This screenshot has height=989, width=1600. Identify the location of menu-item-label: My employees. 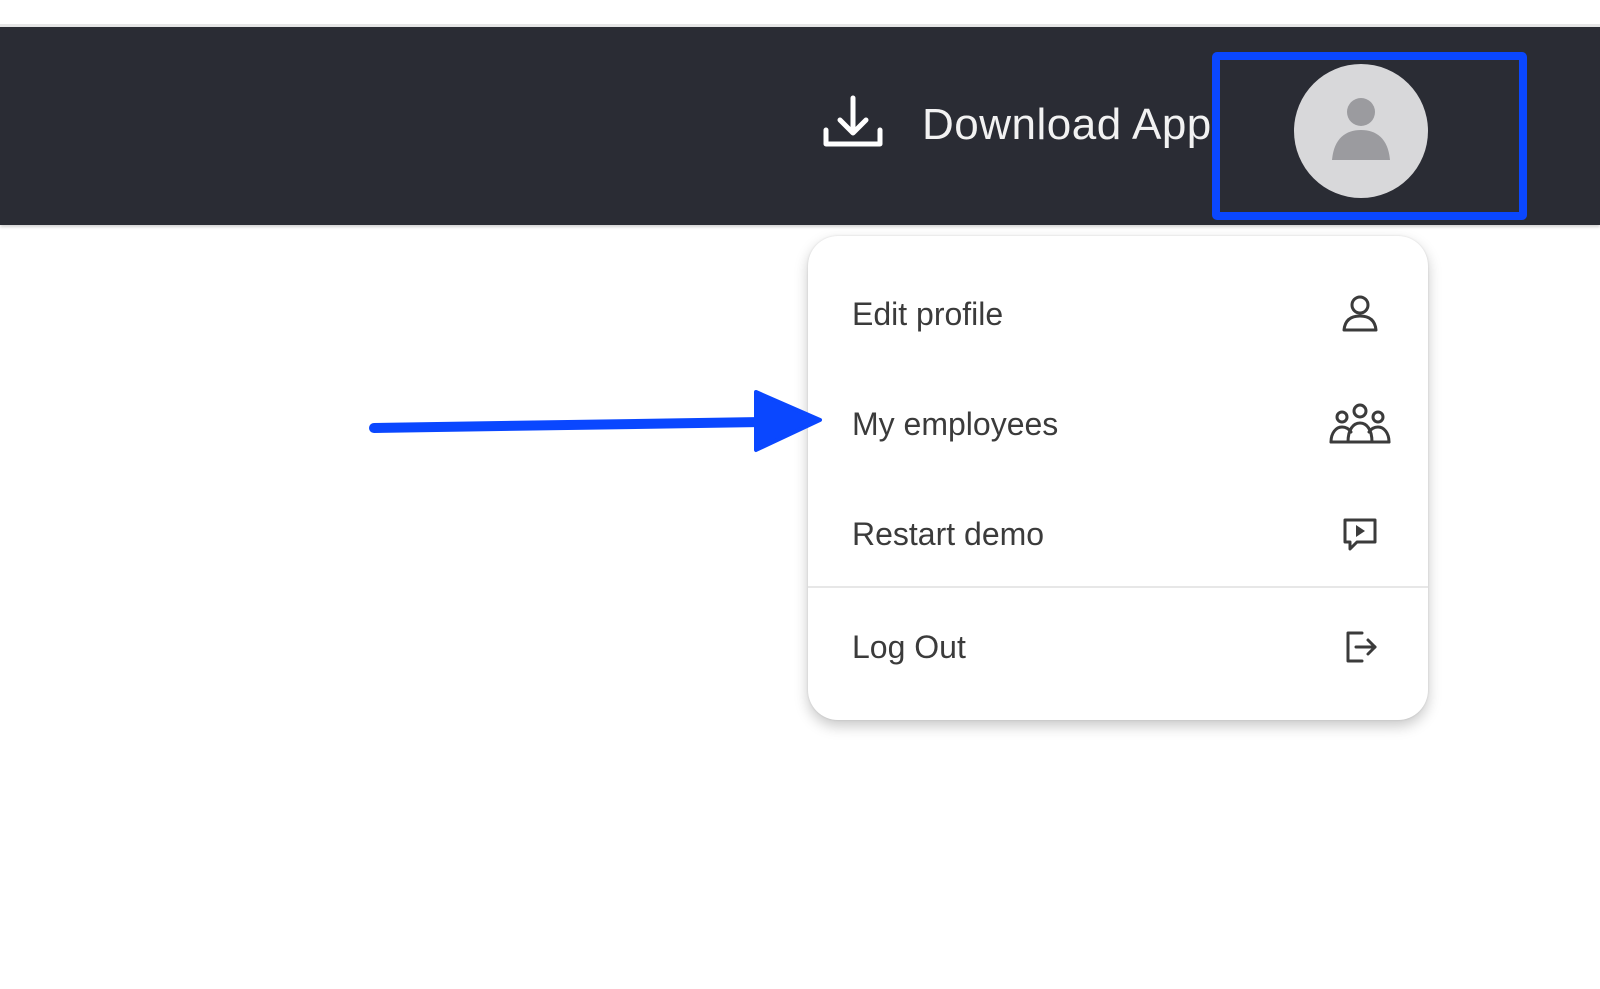
(955, 423).